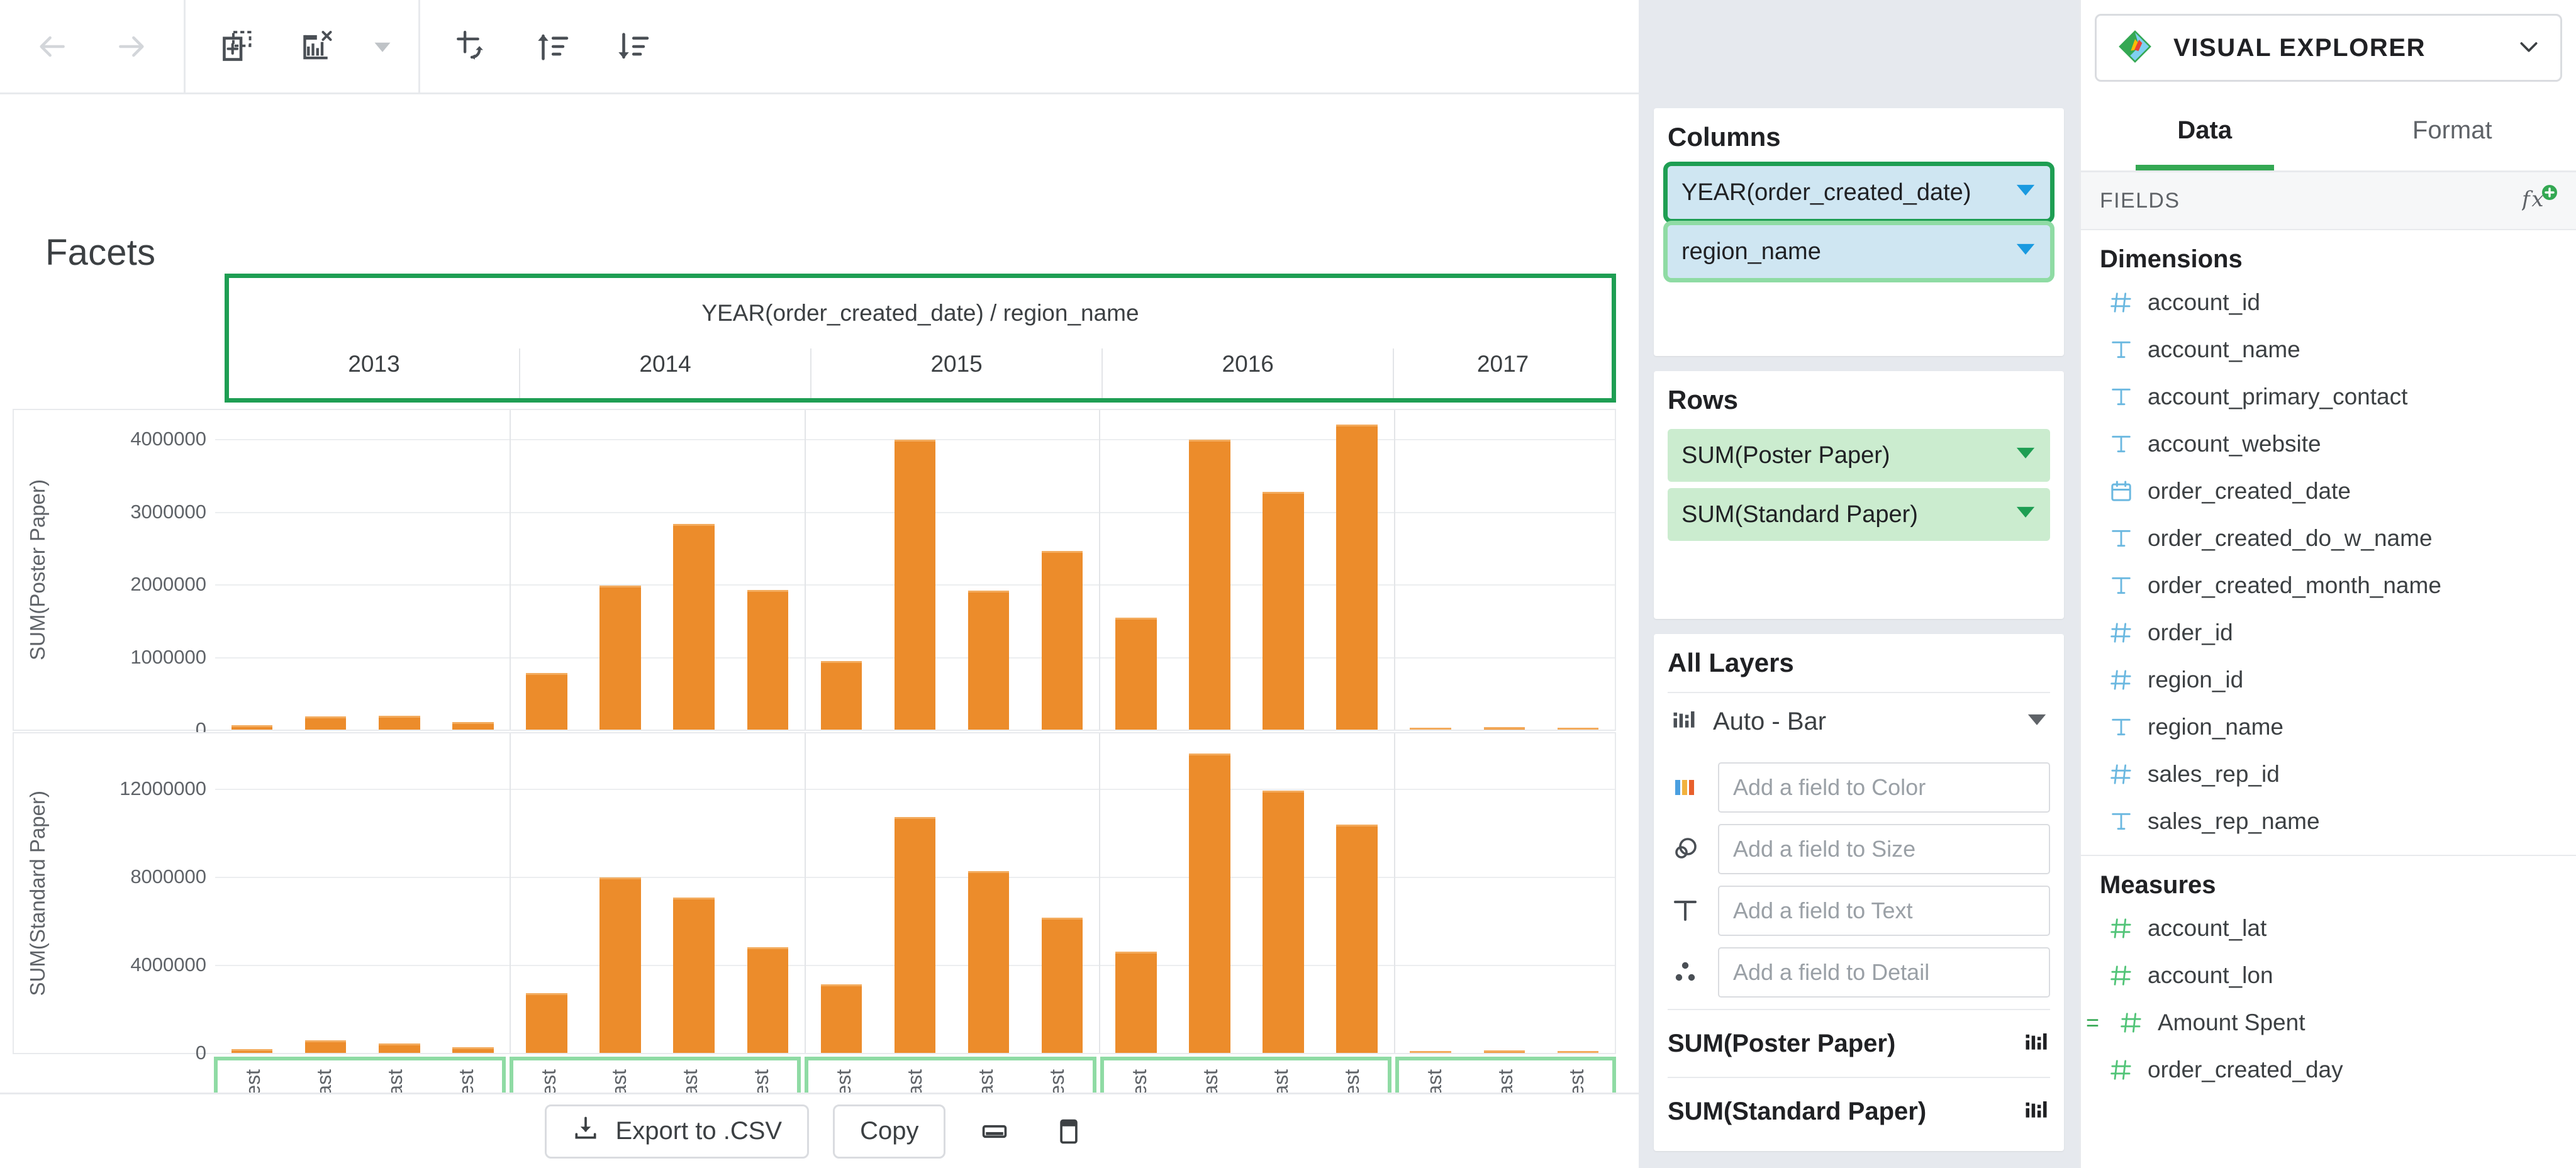 Image resolution: width=2576 pixels, height=1168 pixels. Describe the element at coordinates (2328, 774) in the screenshot. I see `dimension-field-sales_rep_id: sales_rep_id` at that location.